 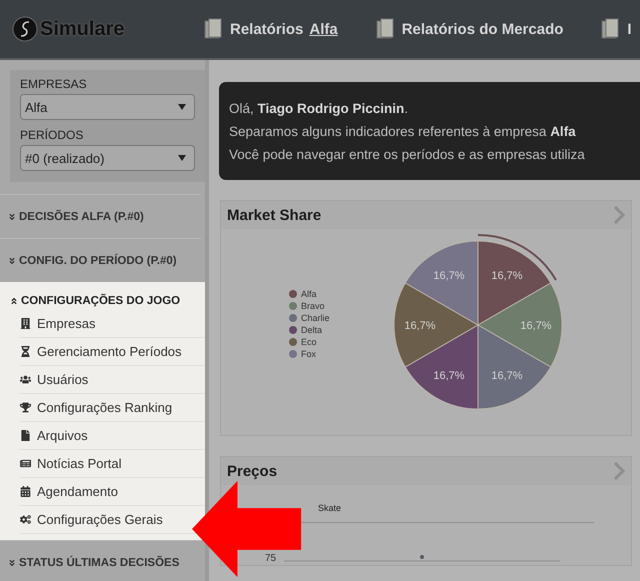 What do you see at coordinates (403, 132) in the screenshot?
I see `welcome-text: Separamos alguns indicadores referentes à empresa Alfa` at bounding box center [403, 132].